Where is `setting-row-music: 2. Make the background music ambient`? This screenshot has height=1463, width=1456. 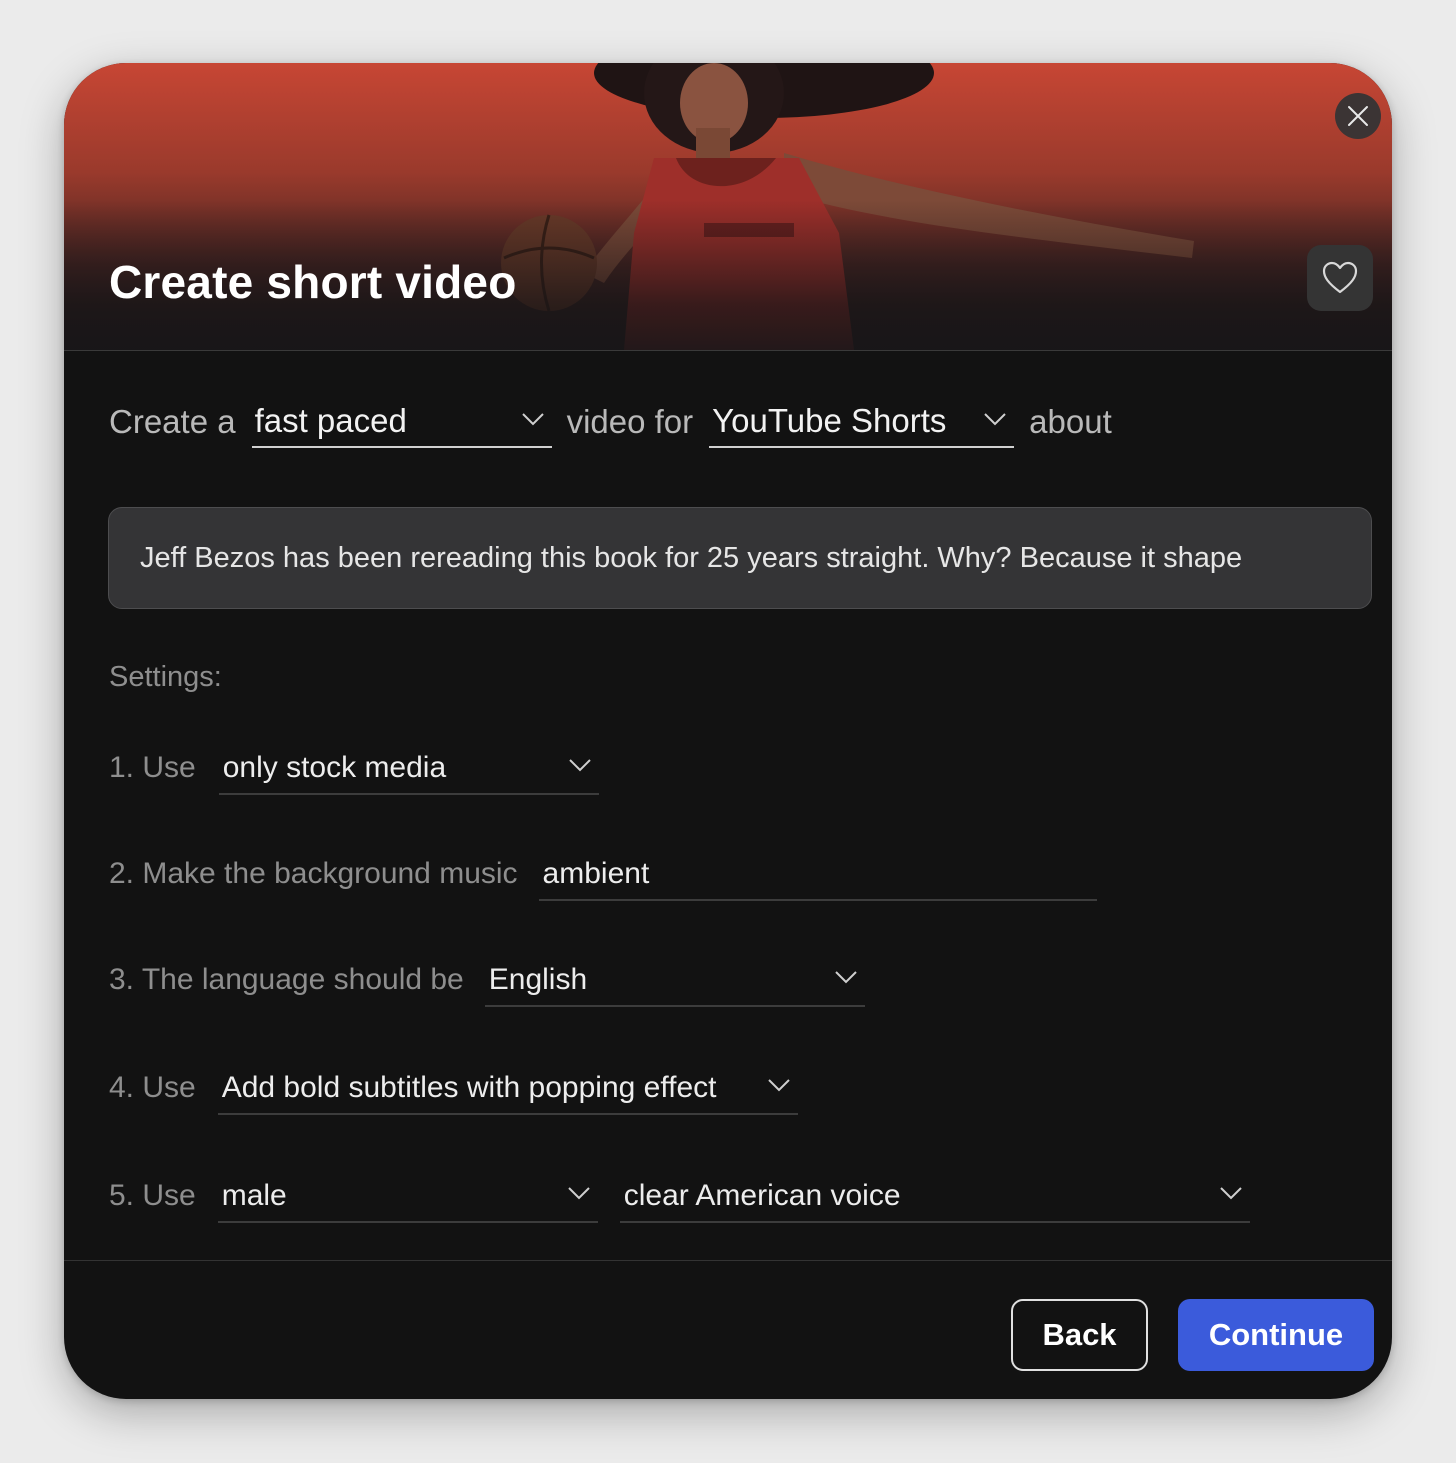
setting-row-music: 2. Make the background music ambient is located at coordinates (603, 875).